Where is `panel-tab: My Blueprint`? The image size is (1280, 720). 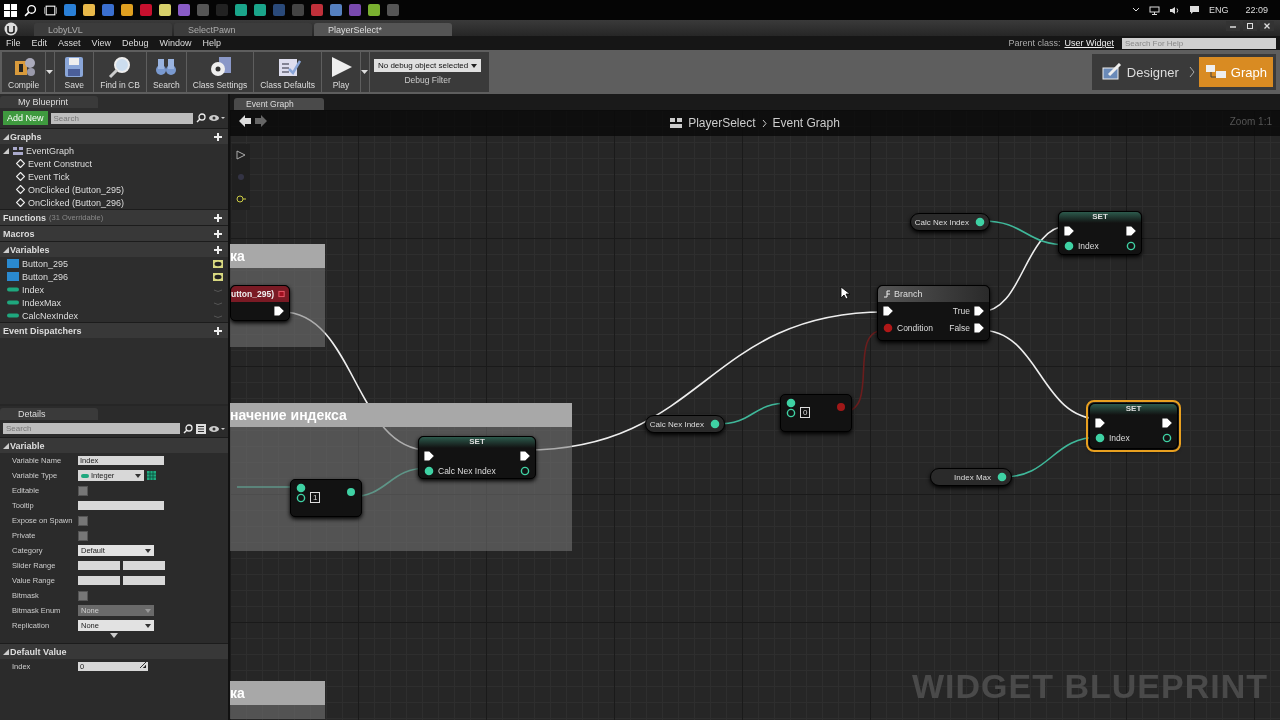 panel-tab: My Blueprint is located at coordinates (49, 102).